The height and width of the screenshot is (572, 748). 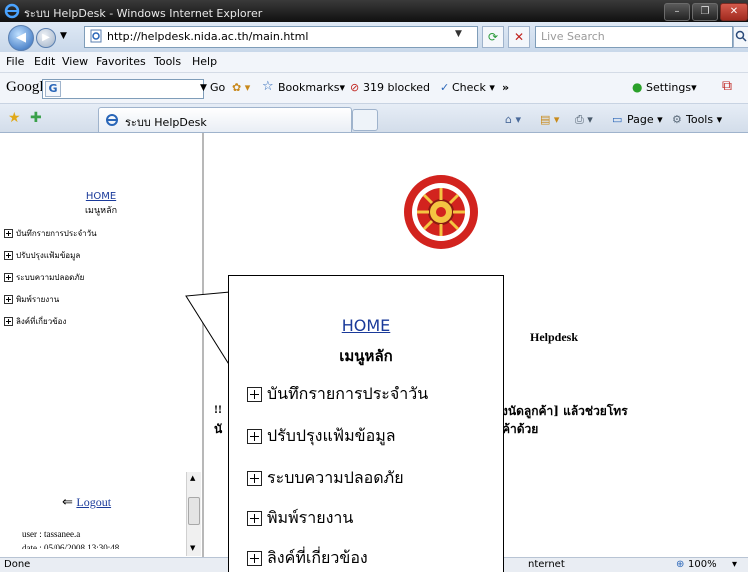 What do you see at coordinates (44, 61) in the screenshot?
I see `menu-edit: Edit` at bounding box center [44, 61].